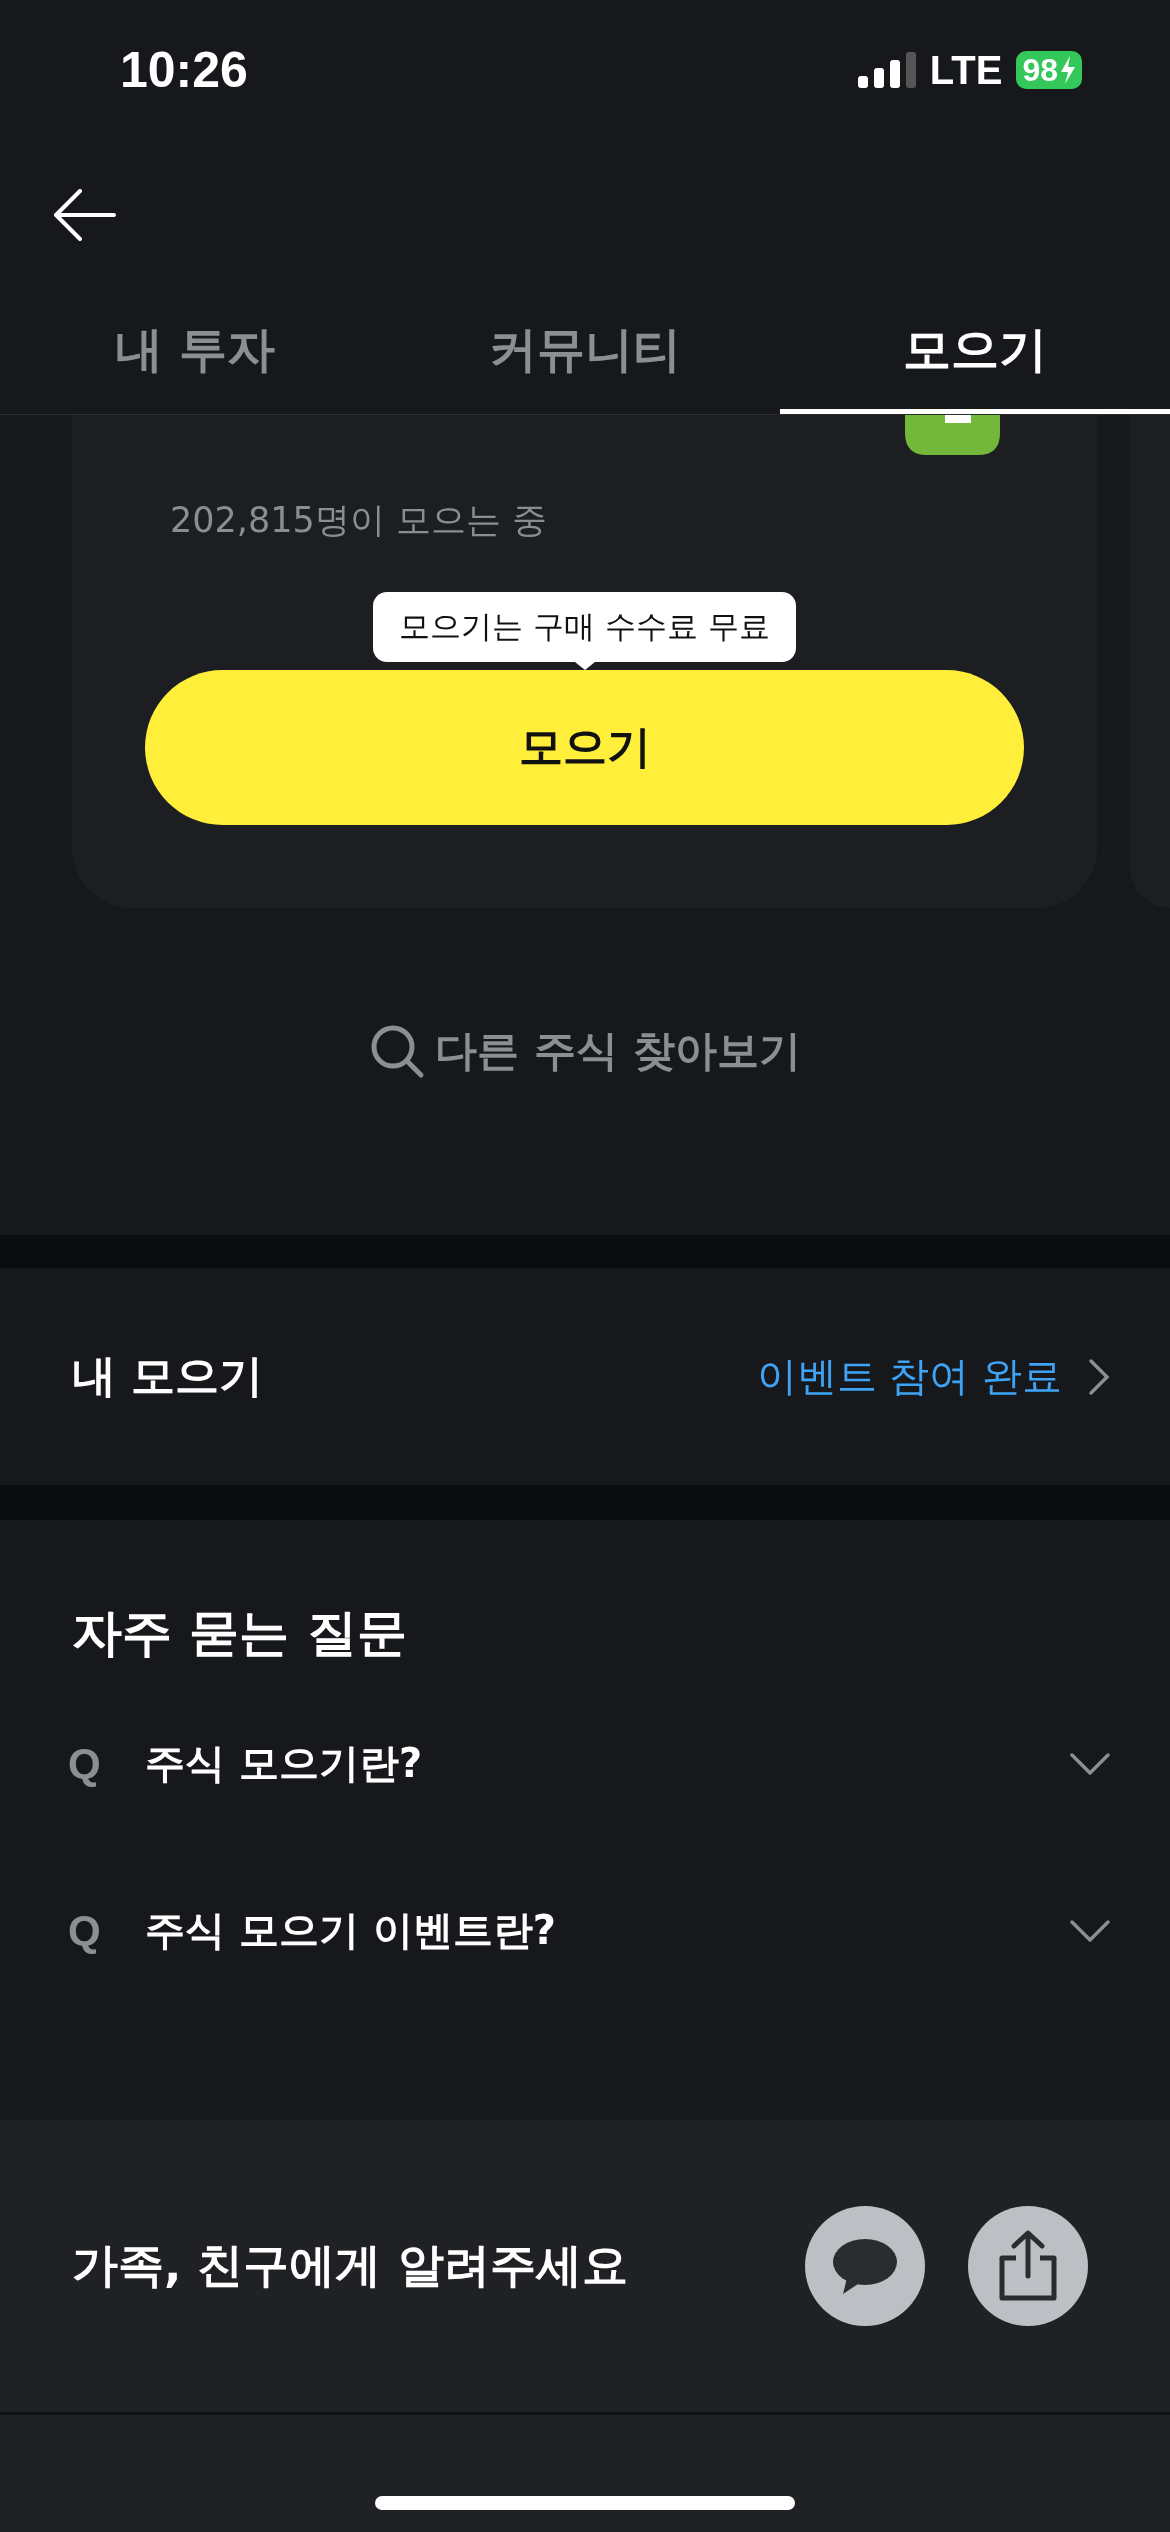 Image resolution: width=1170 pixels, height=2532 pixels. What do you see at coordinates (397, 1051) in the screenshot?
I see `search-icon` at bounding box center [397, 1051].